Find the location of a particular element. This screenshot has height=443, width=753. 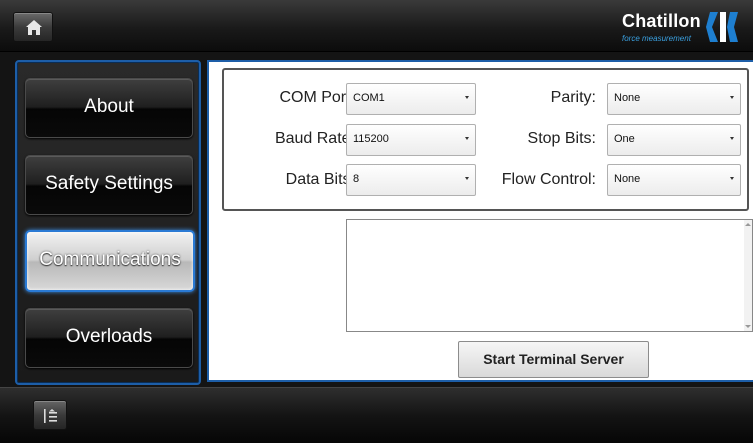

parity-label: Parity: is located at coordinates (573, 97).